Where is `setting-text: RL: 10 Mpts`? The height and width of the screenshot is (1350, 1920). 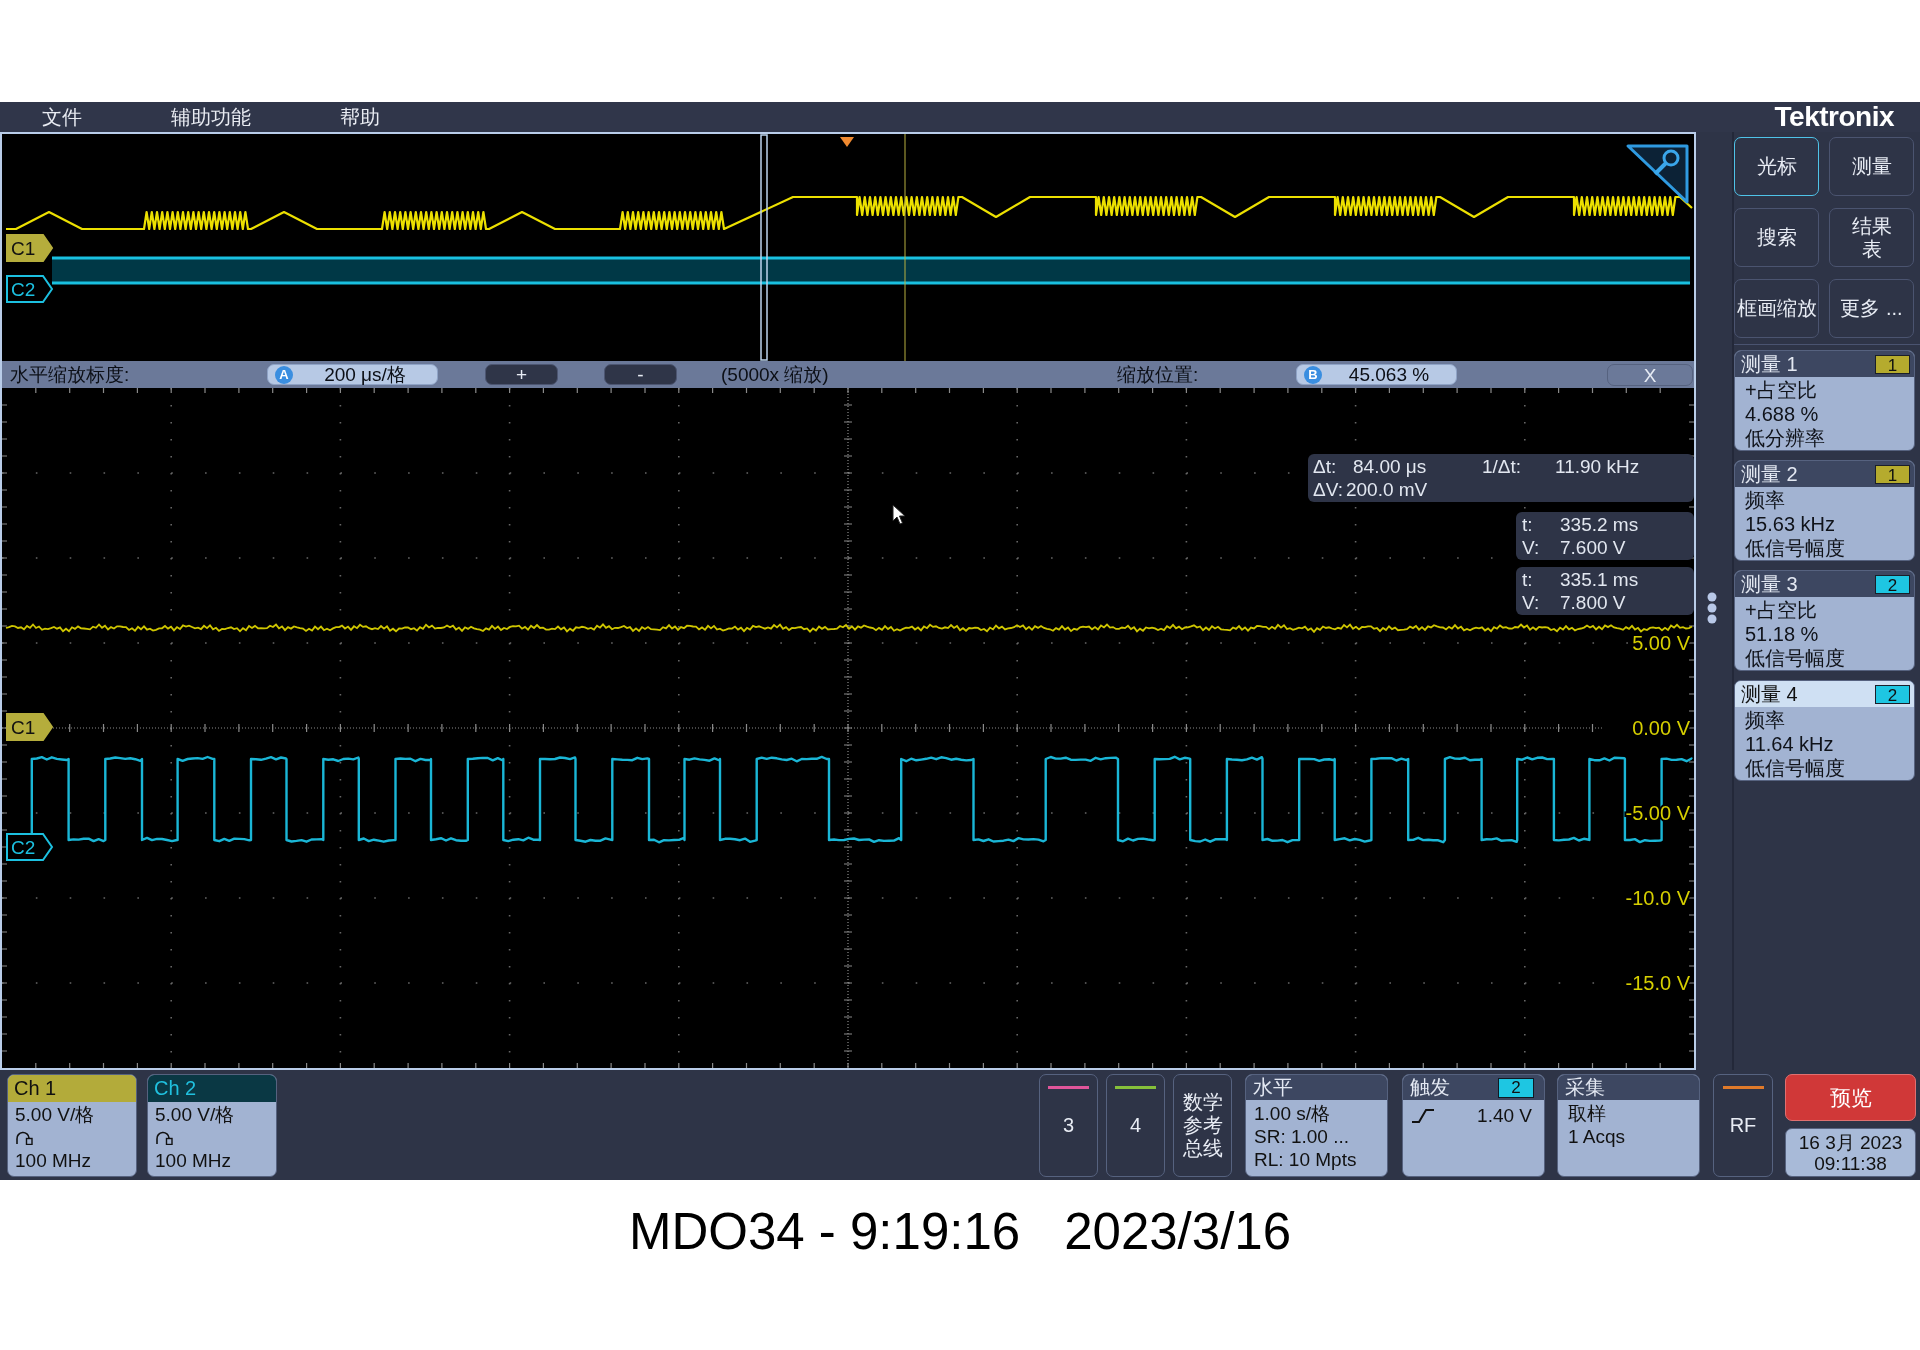
setting-text: RL: 10 Mpts is located at coordinates (1306, 1159).